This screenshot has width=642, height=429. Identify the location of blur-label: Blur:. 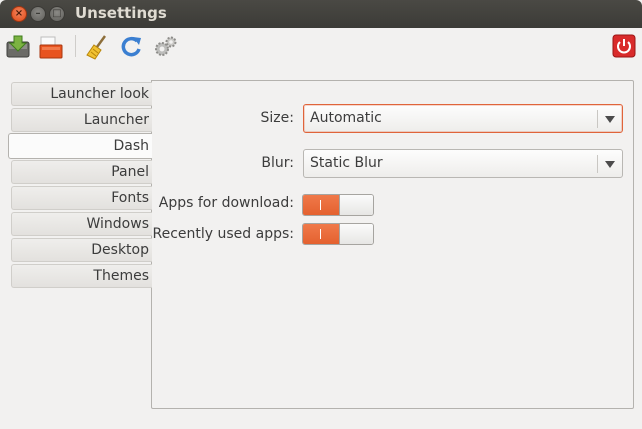
(277, 163).